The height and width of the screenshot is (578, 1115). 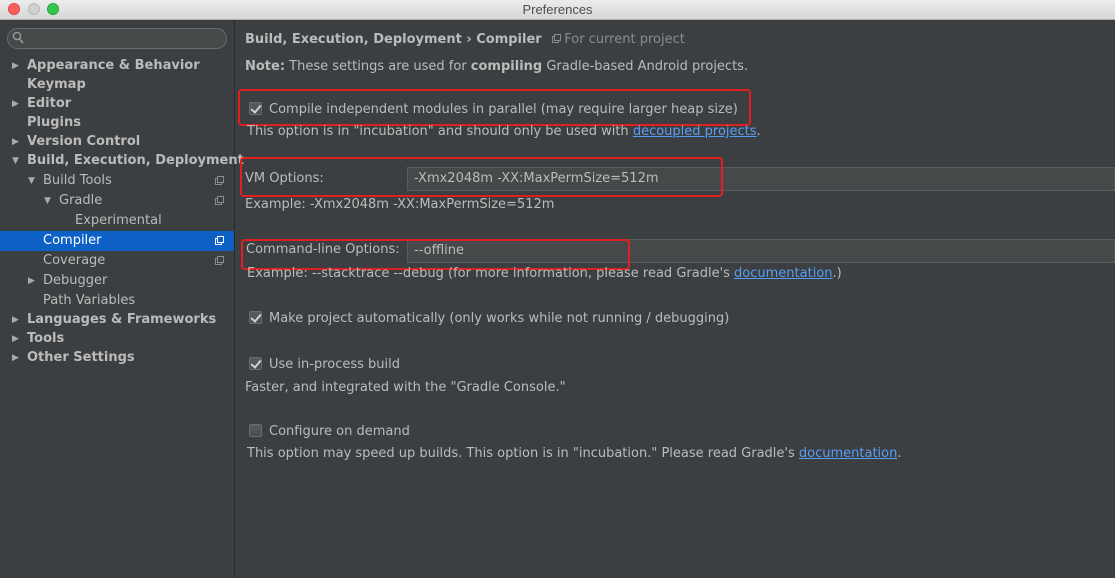 What do you see at coordinates (117, 281) in the screenshot?
I see `sidebar-item-debugger: ▶ Debugger` at bounding box center [117, 281].